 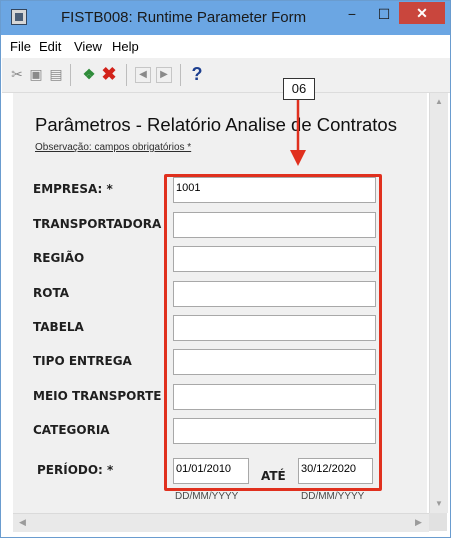 I want to click on menu-bar: File Edit View Help, so click(x=226, y=46).